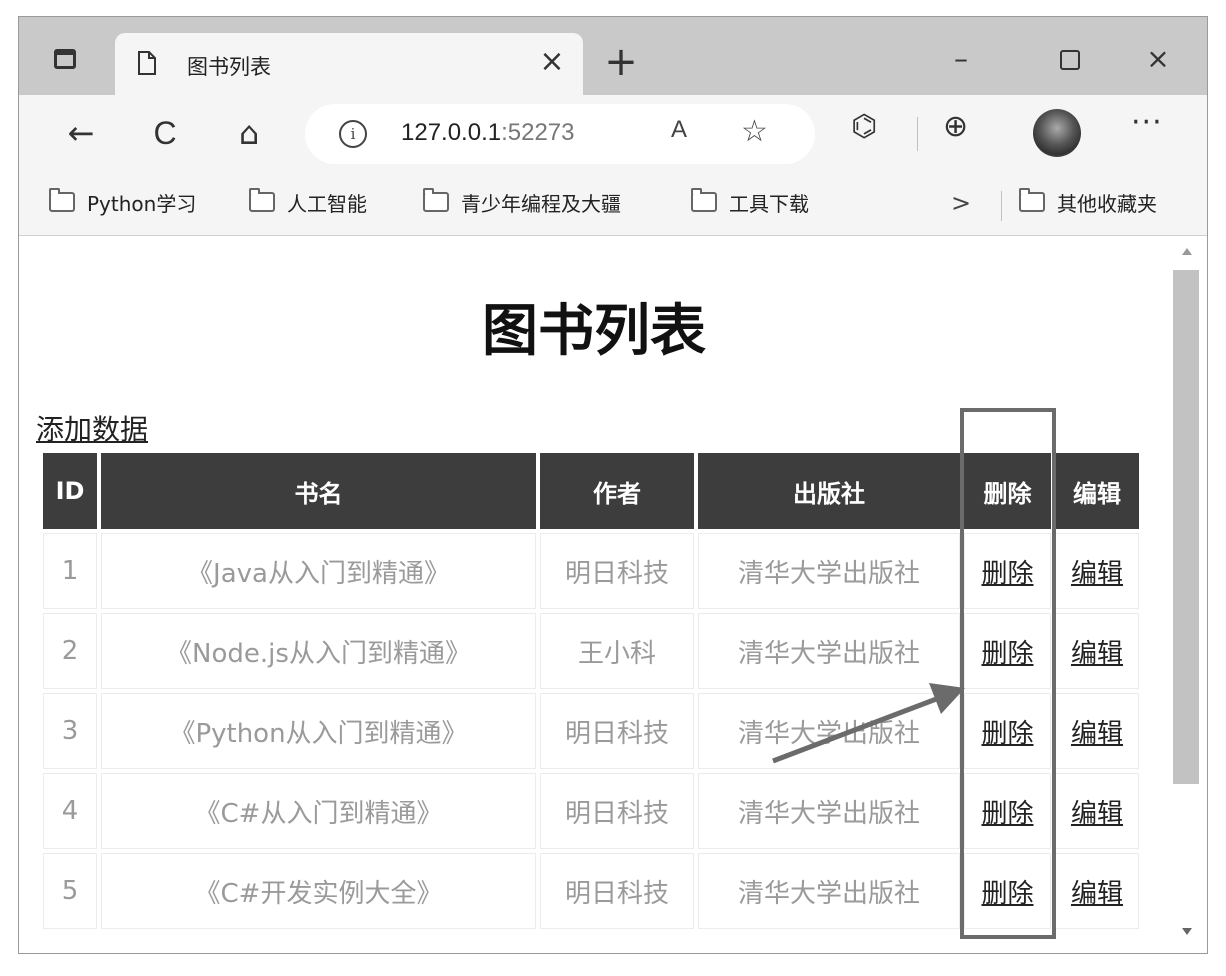  What do you see at coordinates (617, 491) in the screenshot?
I see `header-author: 作者` at bounding box center [617, 491].